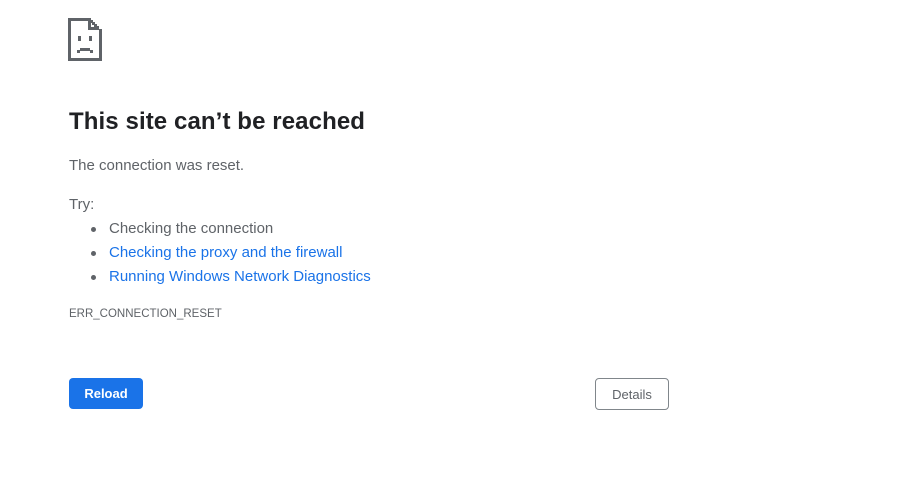 The width and height of the screenshot is (903, 488). I want to click on error-code: ERR_CONNECTION_RESET, so click(145, 314).